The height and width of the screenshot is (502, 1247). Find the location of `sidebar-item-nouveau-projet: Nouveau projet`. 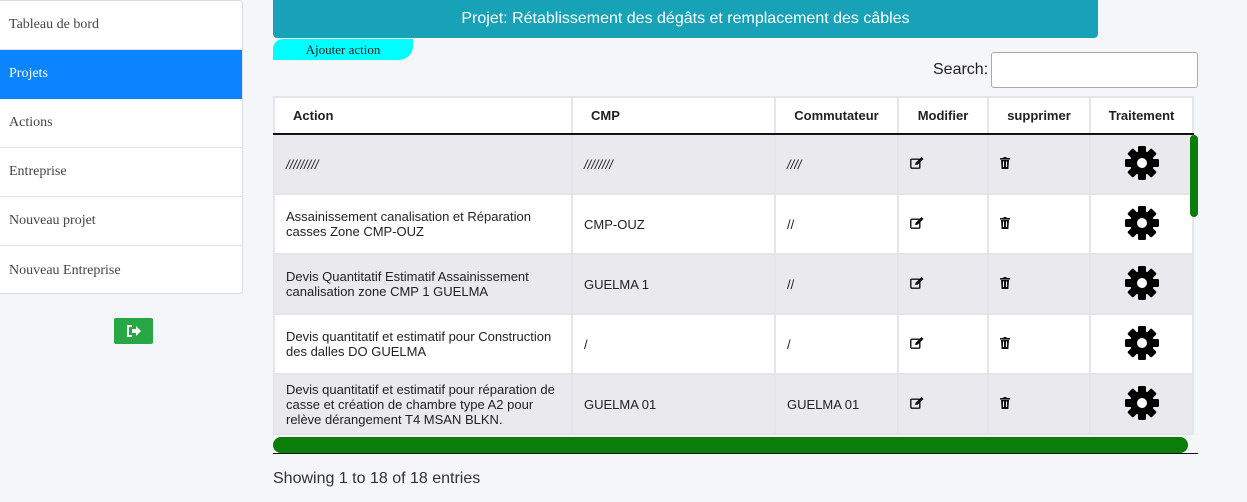

sidebar-item-nouveau-projet: Nouveau projet is located at coordinates (121, 221).